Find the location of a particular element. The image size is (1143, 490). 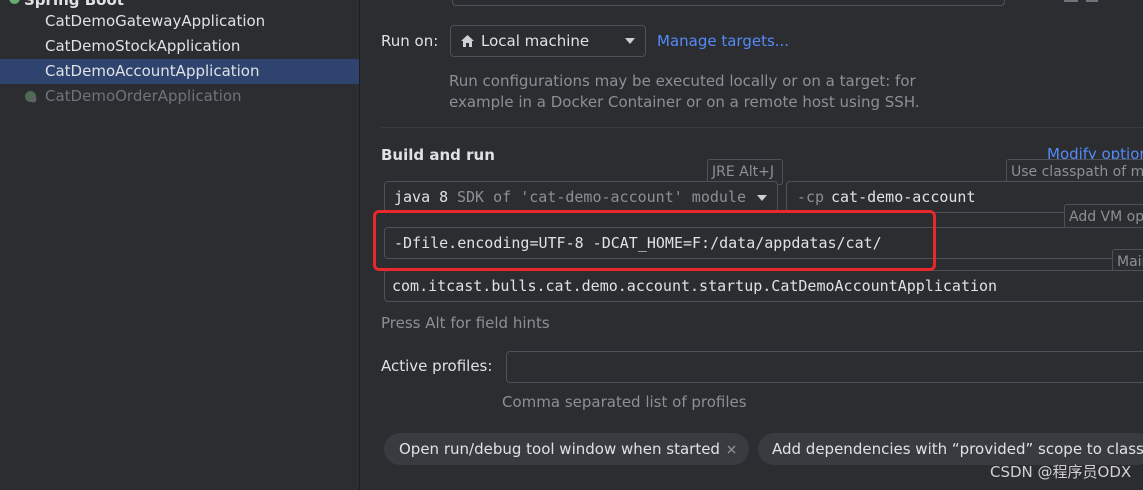

tree-item-order: CatDemoOrderApplication is located at coordinates (179, 96).